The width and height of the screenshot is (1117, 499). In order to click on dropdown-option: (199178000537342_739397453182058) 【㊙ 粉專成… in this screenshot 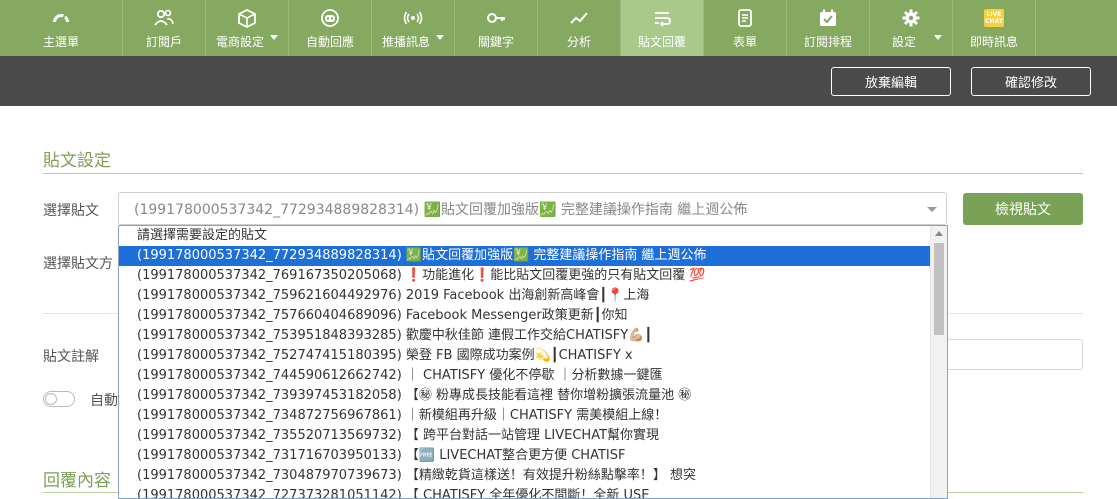, I will do `click(525, 396)`.